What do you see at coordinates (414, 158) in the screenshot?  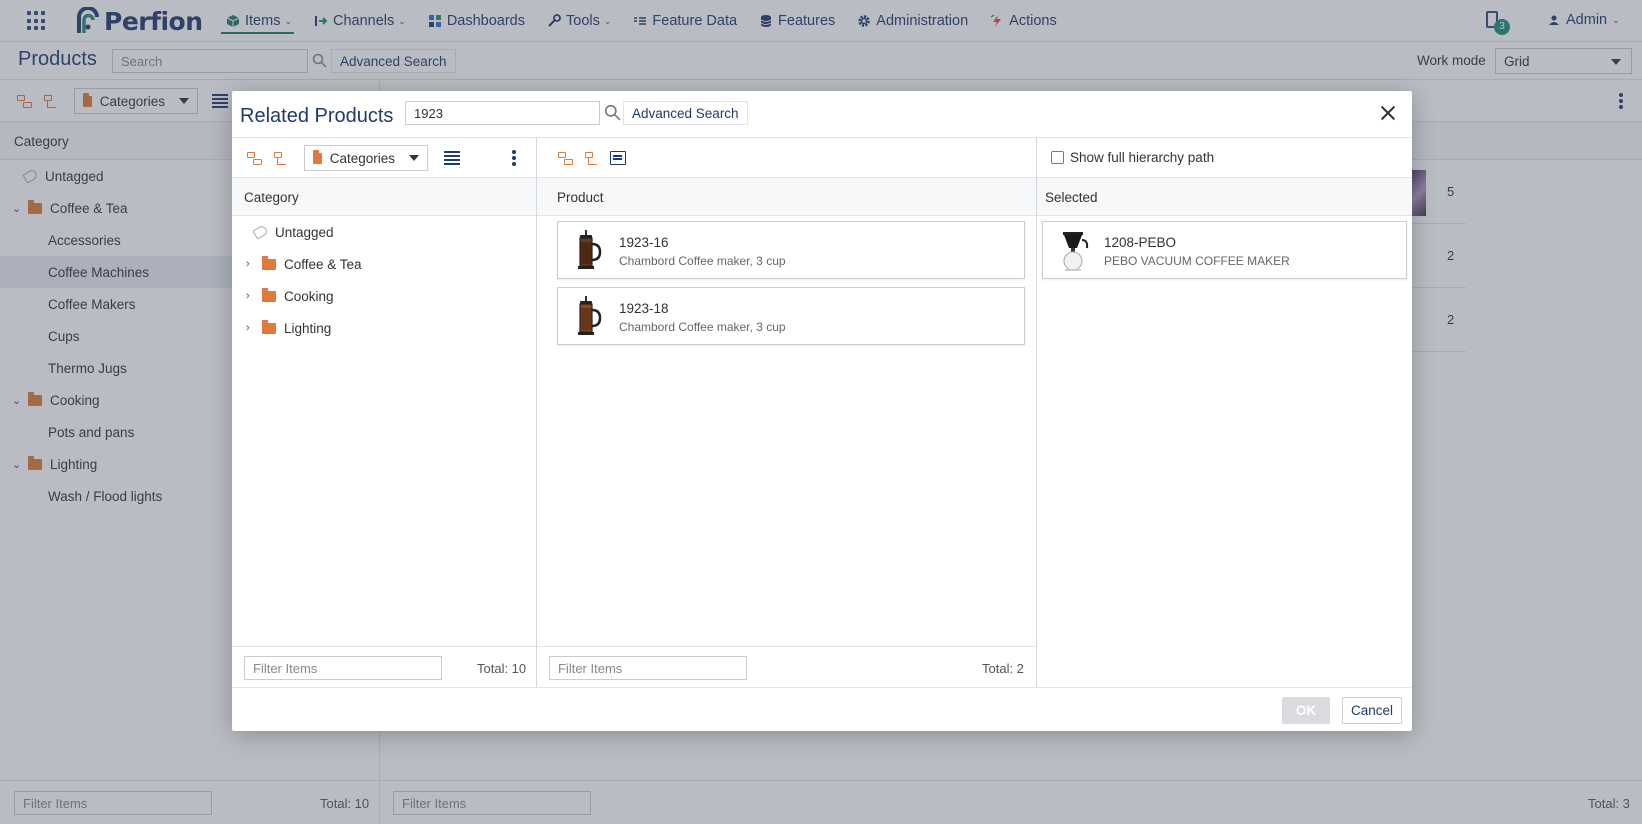 I see `dropdown-arrow-icon` at bounding box center [414, 158].